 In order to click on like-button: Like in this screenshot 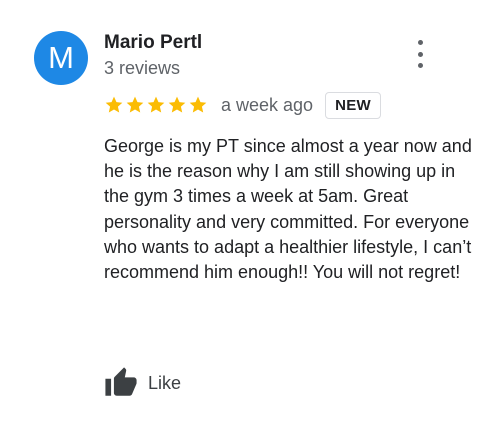, I will do `click(142, 383)`.